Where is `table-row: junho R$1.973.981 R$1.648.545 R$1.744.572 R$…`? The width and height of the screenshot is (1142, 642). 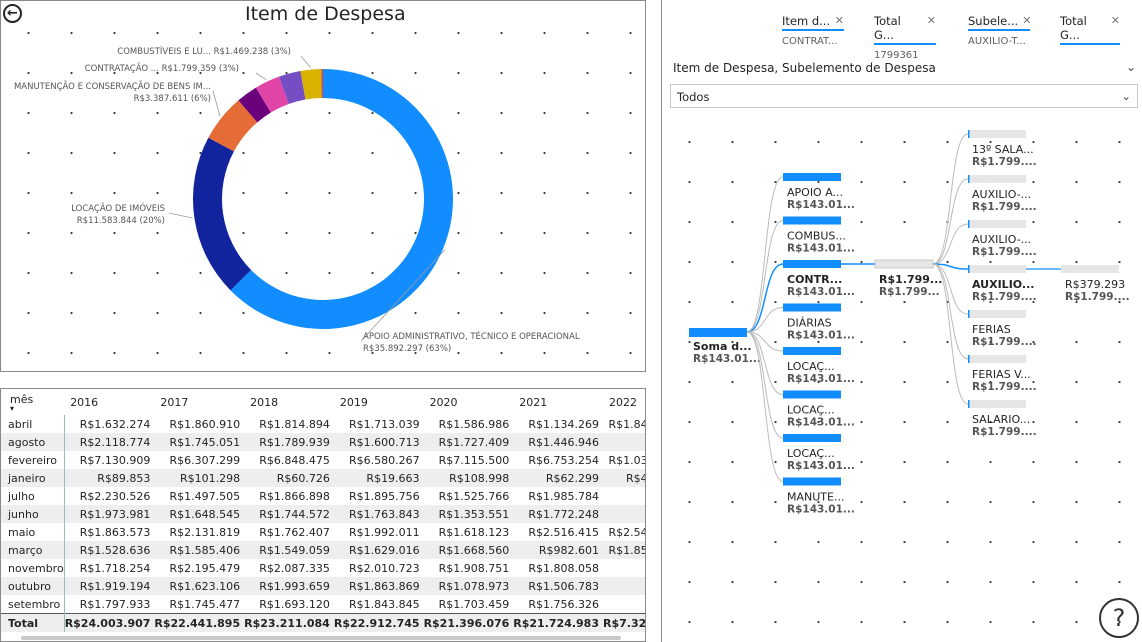
table-row: junho R$1.973.981 R$1.648.545 R$1.744.572 R$… is located at coordinates (323, 514).